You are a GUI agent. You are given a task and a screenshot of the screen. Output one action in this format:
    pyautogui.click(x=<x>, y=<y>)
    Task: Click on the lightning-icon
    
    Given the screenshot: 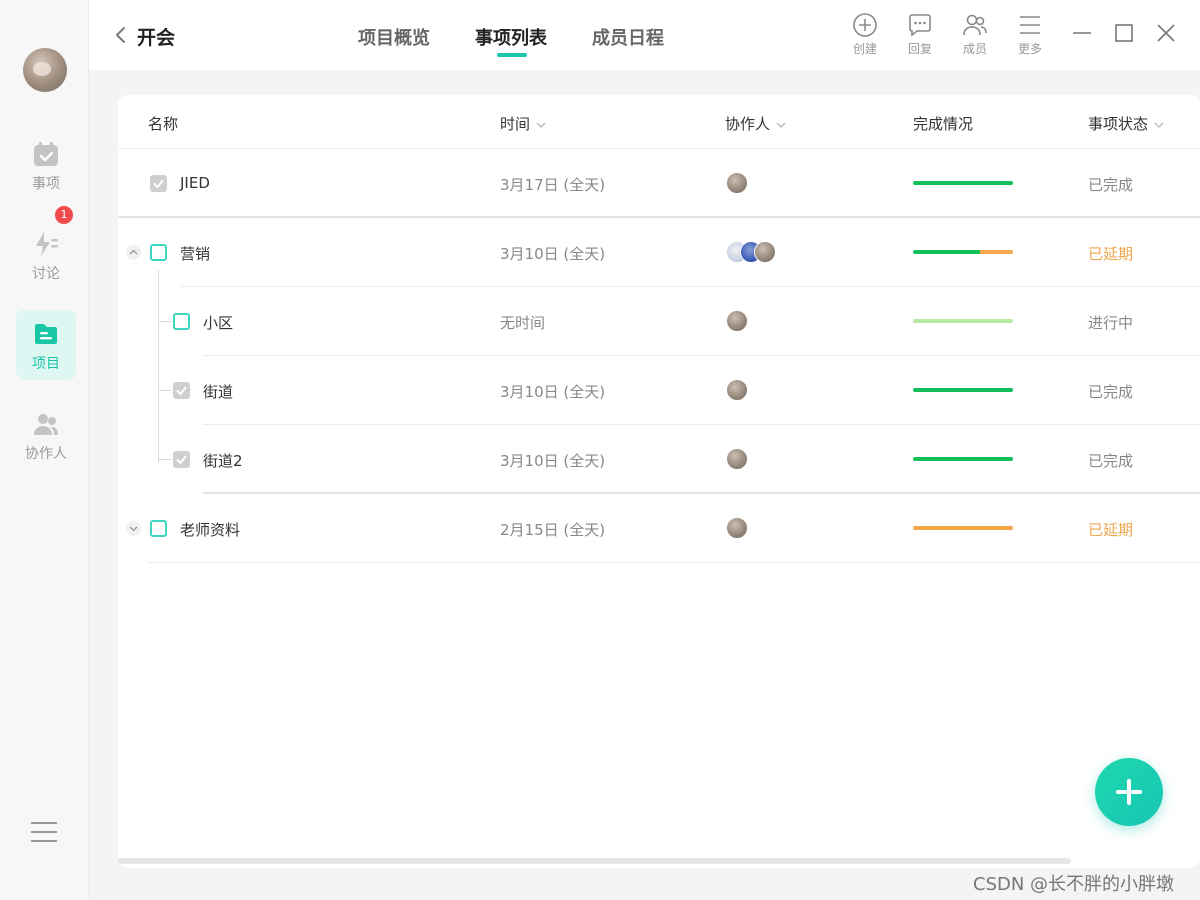 What is the action you would take?
    pyautogui.click(x=47, y=244)
    